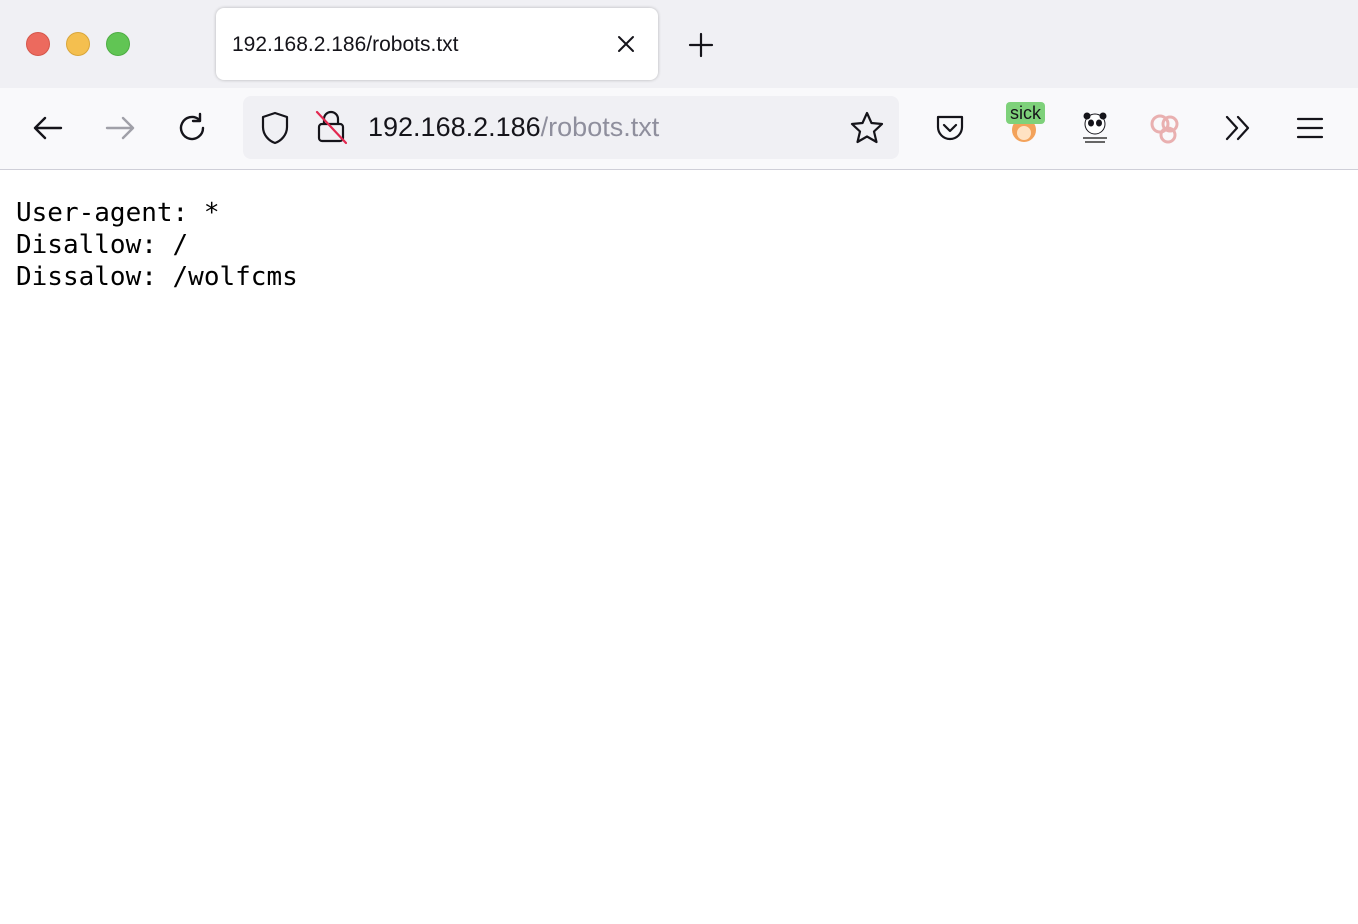 This screenshot has width=1358, height=924. I want to click on url-host: 192.168.2.186, so click(454, 127).